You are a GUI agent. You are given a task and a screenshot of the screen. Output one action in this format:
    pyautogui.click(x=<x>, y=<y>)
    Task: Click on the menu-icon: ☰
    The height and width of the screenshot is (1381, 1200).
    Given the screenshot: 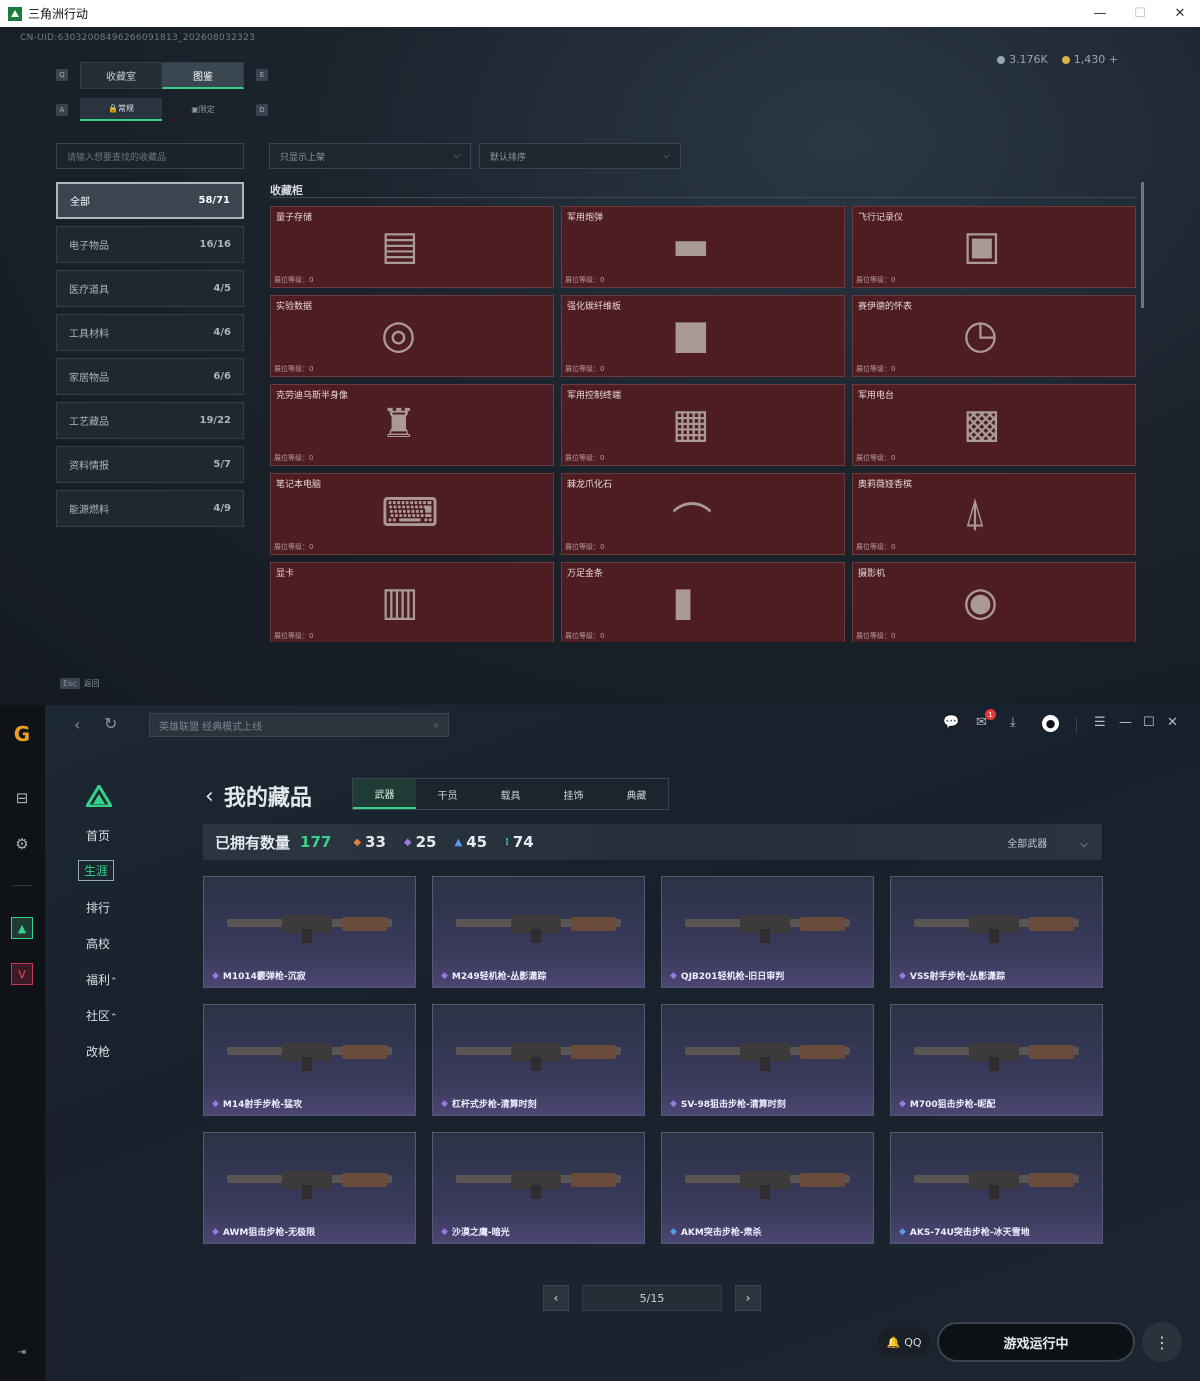 What is the action you would take?
    pyautogui.click(x=1100, y=722)
    